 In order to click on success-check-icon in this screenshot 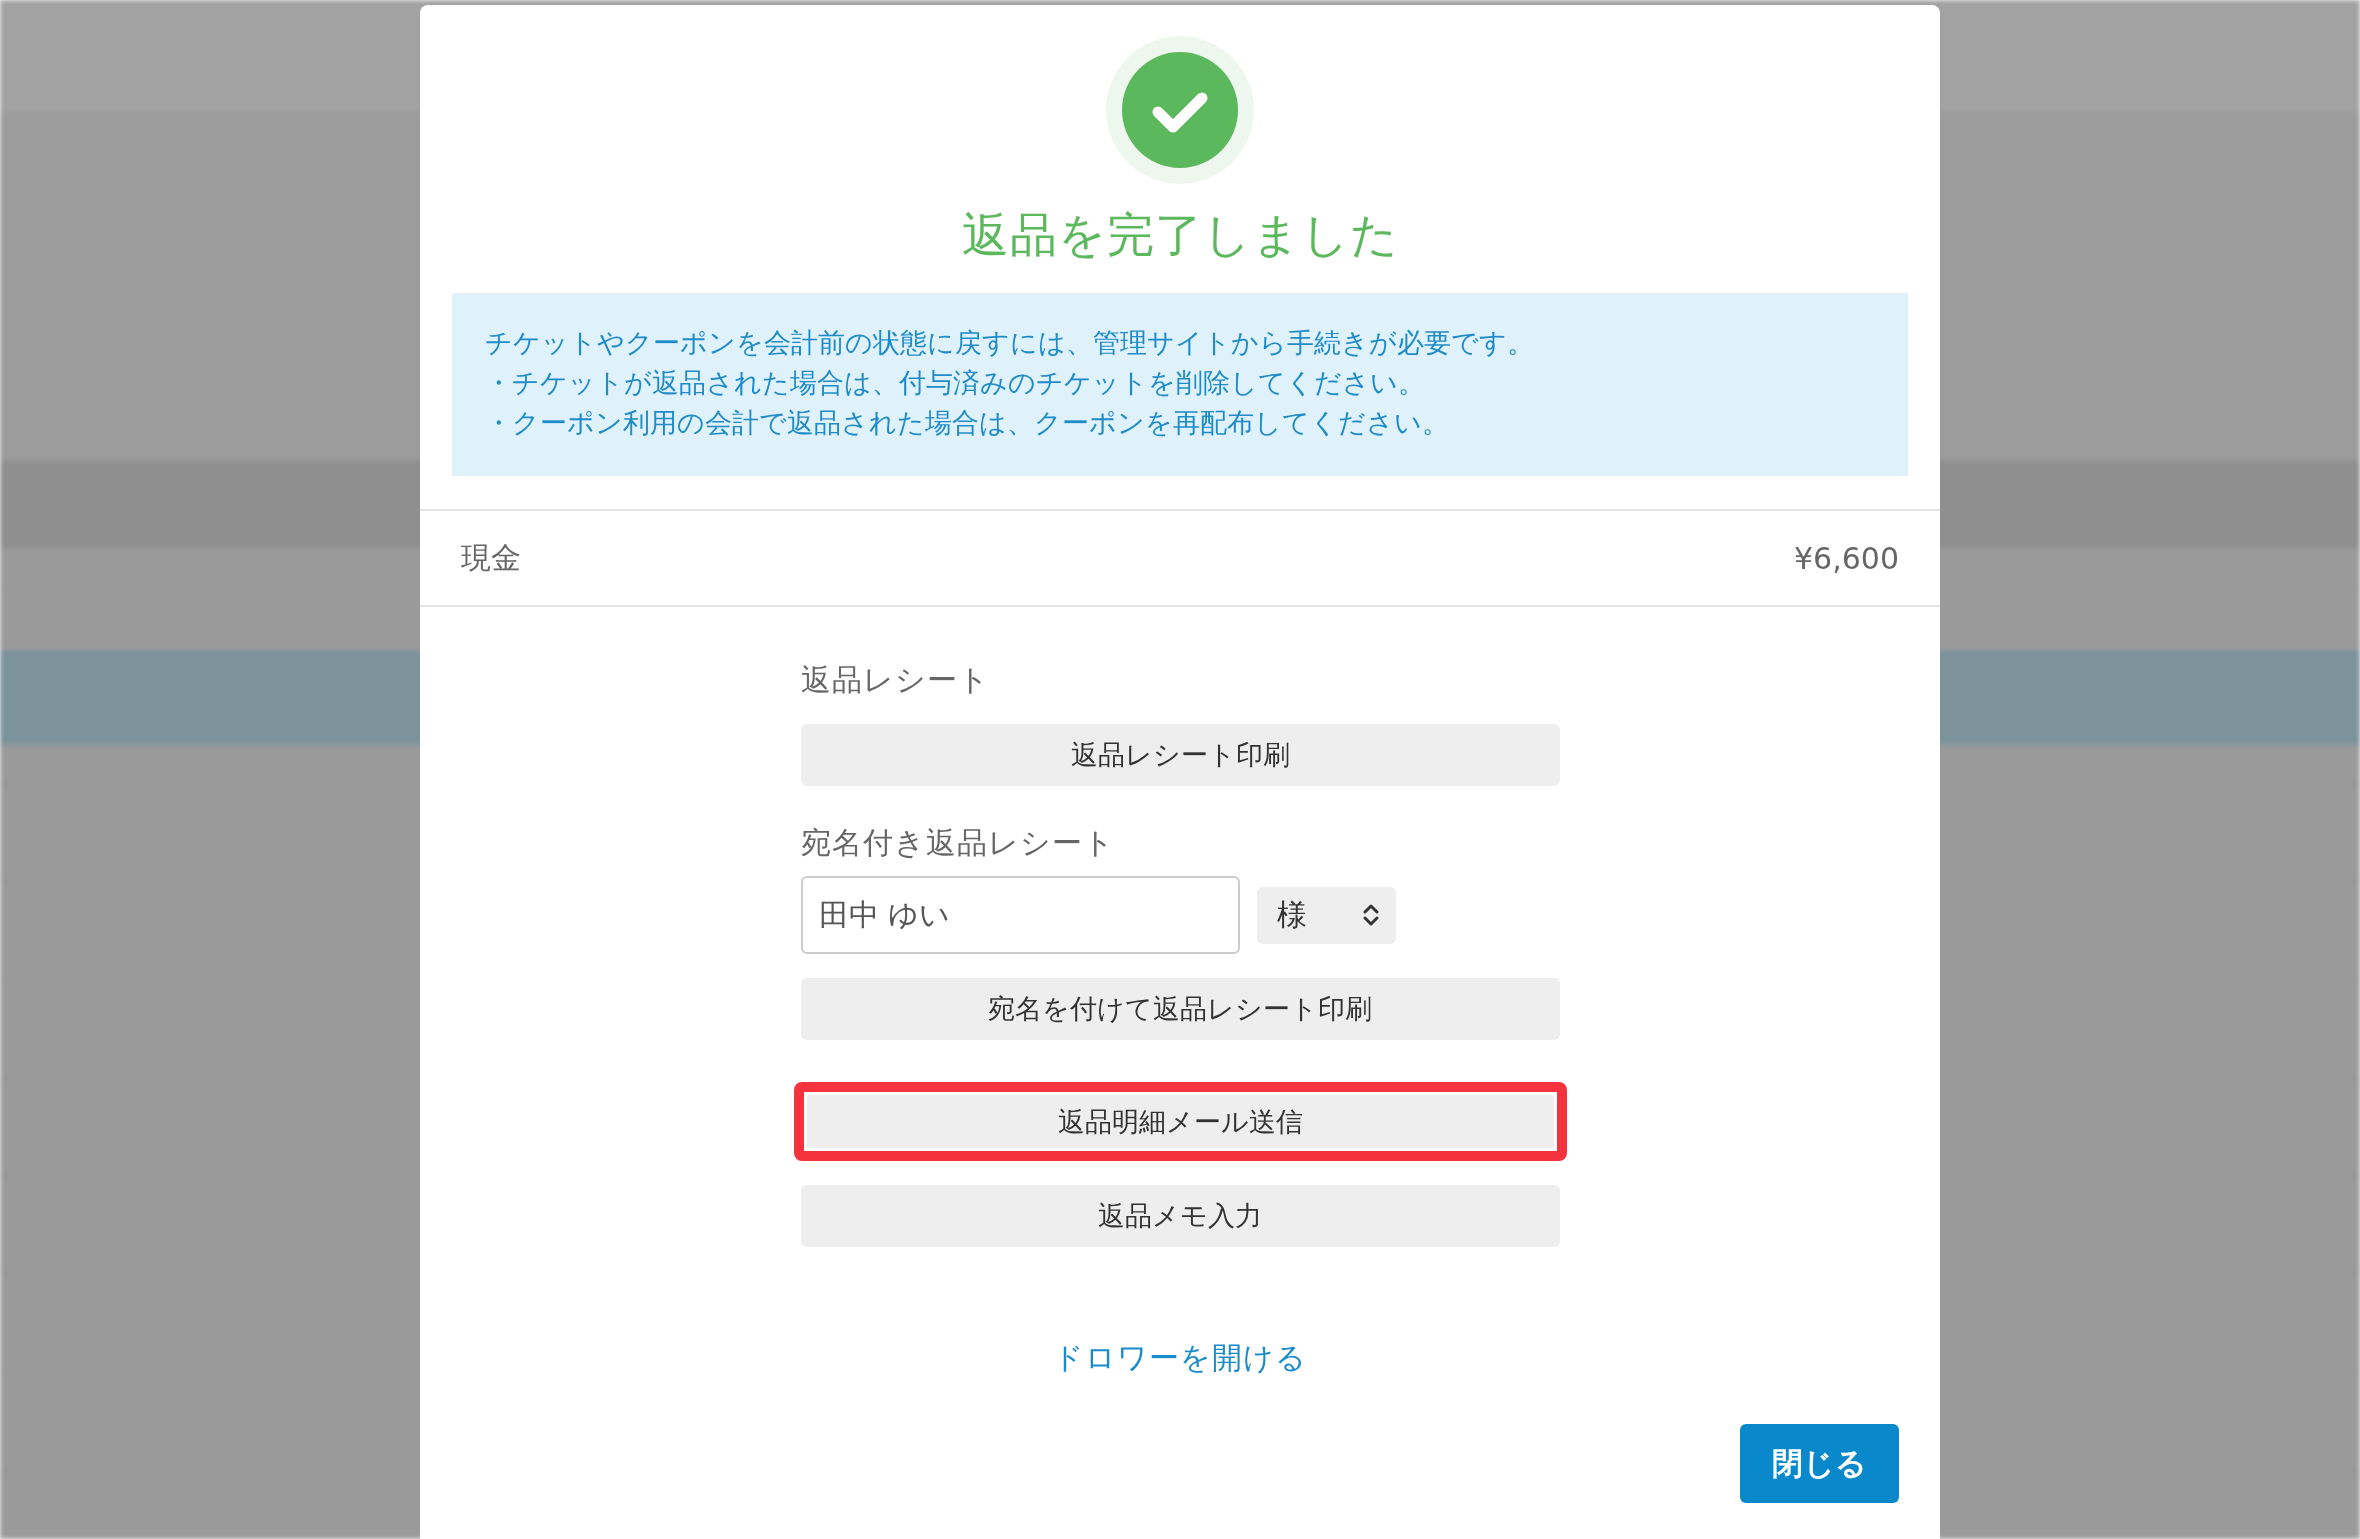, I will do `click(1180, 110)`.